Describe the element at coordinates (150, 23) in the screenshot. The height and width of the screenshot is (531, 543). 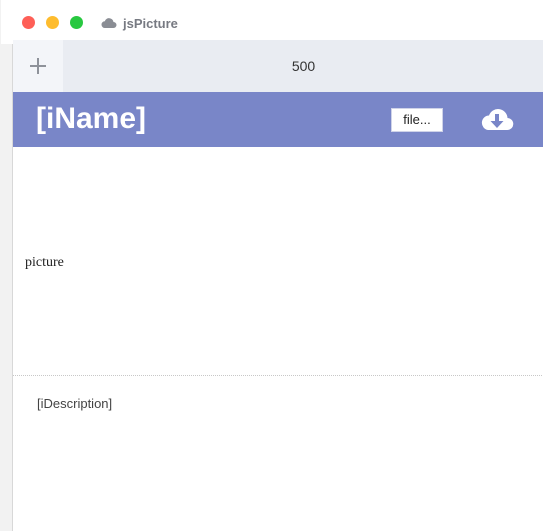
I see `window-title: jsPicture` at that location.